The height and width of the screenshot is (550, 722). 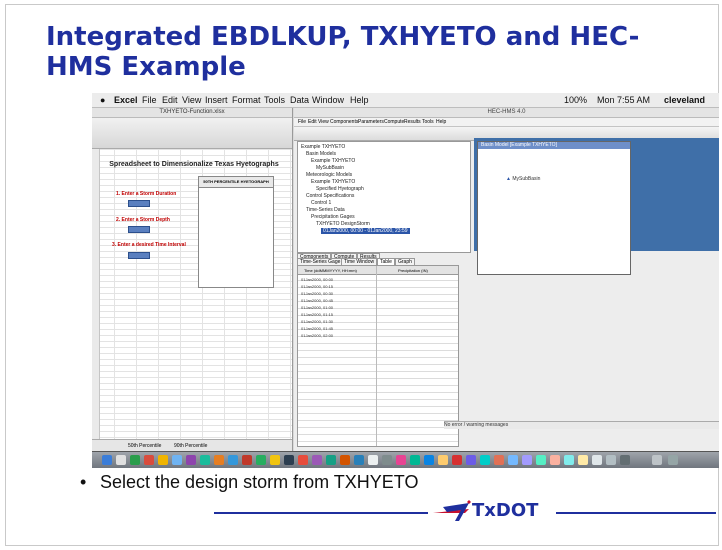 What do you see at coordinates (317, 279) in the screenshot?
I see `table-row: 01Jan2000, 00:00` at bounding box center [317, 279].